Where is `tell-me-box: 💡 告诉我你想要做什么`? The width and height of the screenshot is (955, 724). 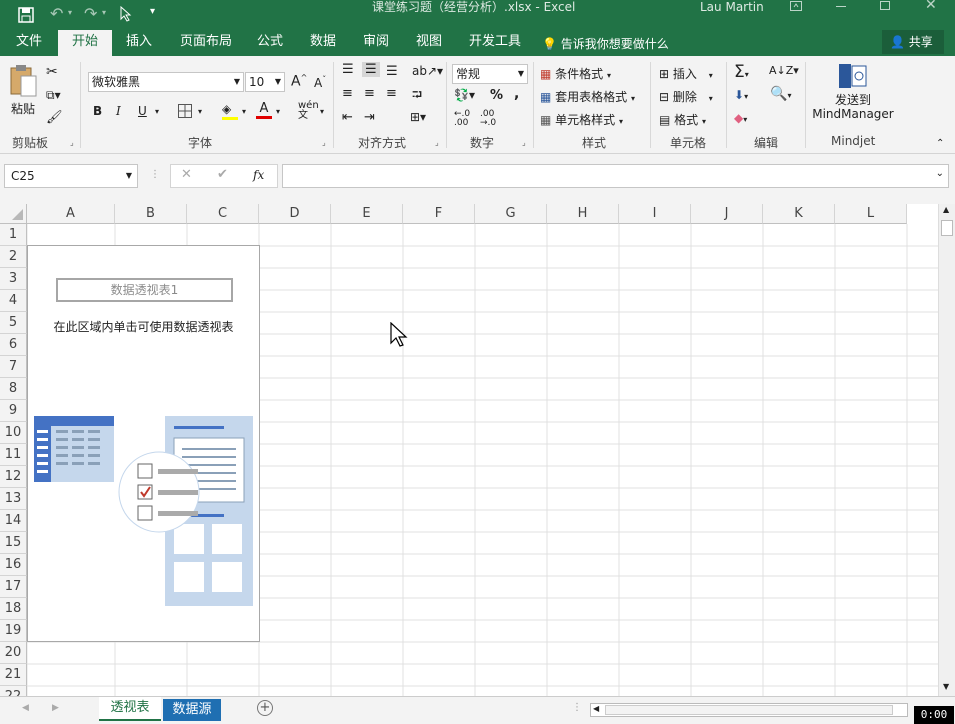
tell-me-box: 💡 告诉我你想要做什么 is located at coordinates (605, 43).